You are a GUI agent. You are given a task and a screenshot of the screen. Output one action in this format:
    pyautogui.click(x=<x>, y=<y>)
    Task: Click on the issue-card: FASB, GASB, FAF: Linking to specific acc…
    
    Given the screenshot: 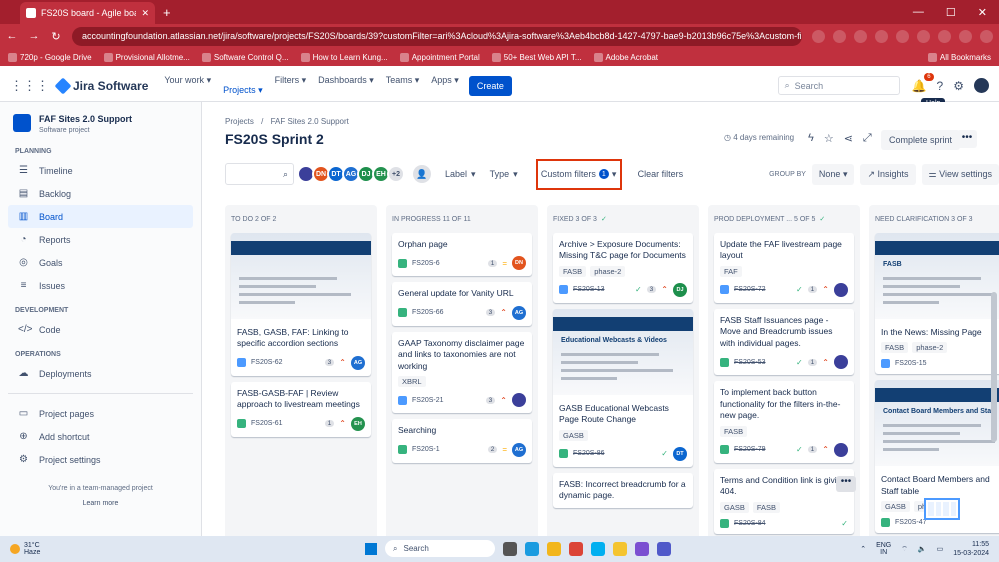 What is the action you would take?
    pyautogui.click(x=301, y=304)
    